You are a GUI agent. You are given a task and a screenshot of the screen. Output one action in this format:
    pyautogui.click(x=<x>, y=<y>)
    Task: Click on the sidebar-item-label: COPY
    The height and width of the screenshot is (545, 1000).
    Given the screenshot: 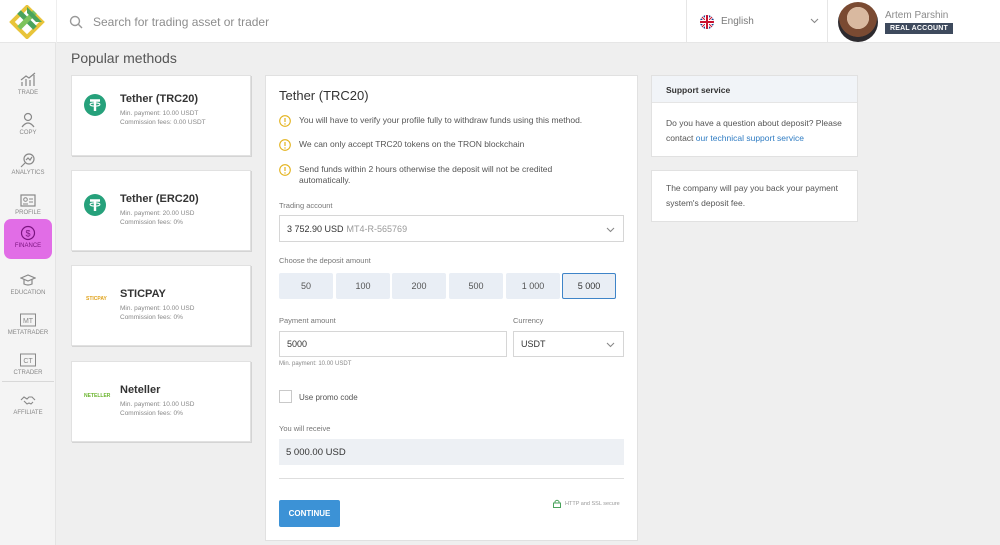 What is the action you would take?
    pyautogui.click(x=28, y=133)
    